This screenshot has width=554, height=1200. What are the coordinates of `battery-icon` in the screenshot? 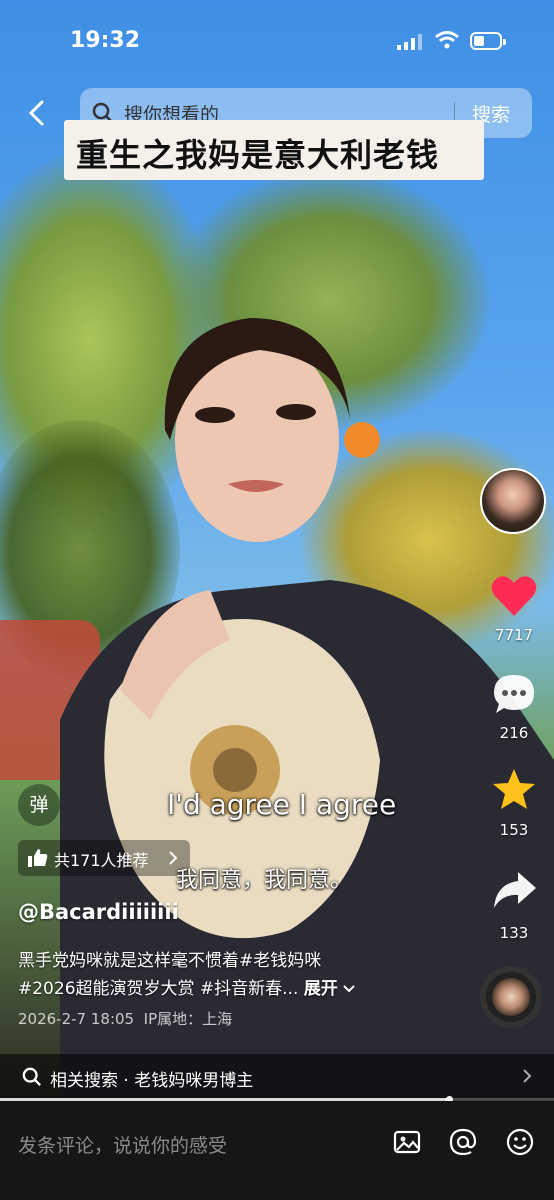 It's located at (488, 41).